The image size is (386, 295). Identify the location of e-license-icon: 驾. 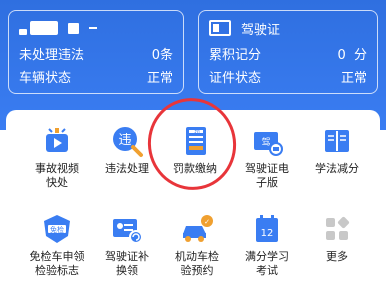
(267, 141).